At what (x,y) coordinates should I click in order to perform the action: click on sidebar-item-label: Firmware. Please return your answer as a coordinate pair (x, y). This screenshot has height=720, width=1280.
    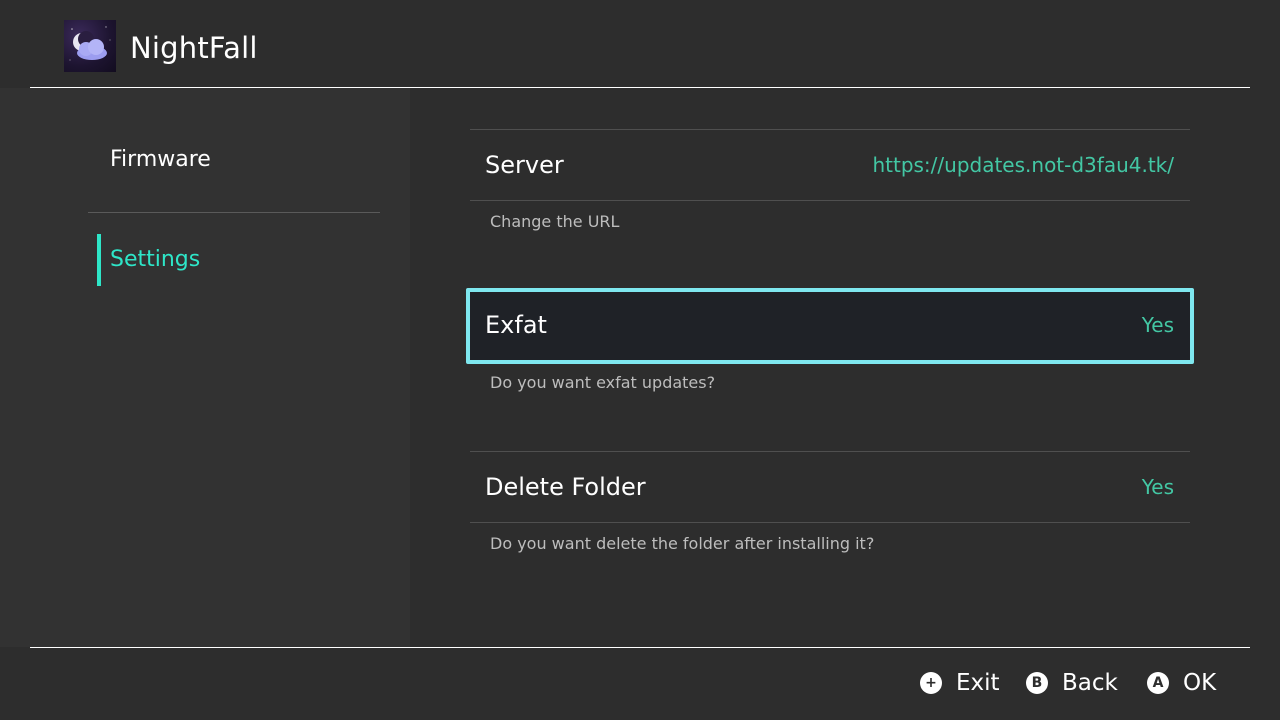
    Looking at the image, I should click on (160, 159).